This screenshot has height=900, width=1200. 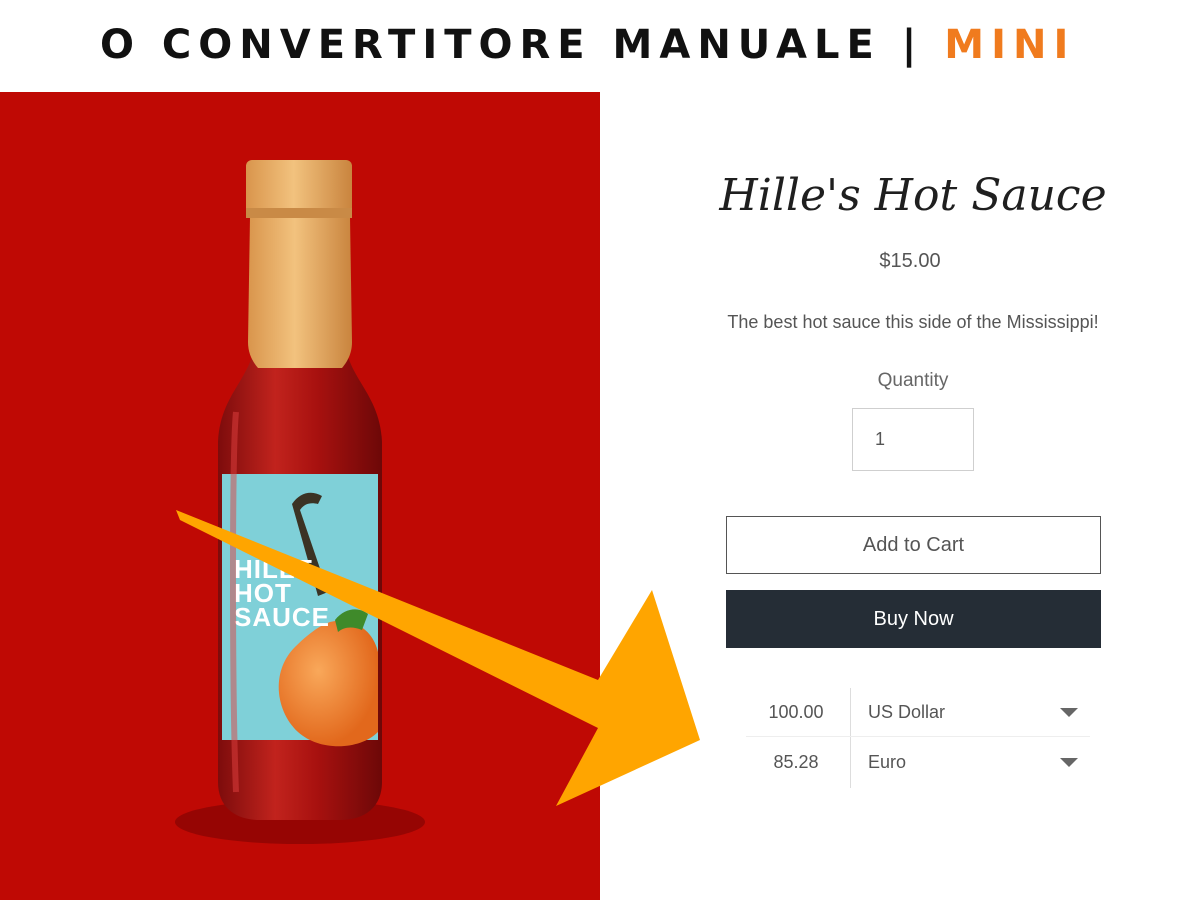 What do you see at coordinates (971, 762) in the screenshot?
I see `currency-select-to: Euro` at bounding box center [971, 762].